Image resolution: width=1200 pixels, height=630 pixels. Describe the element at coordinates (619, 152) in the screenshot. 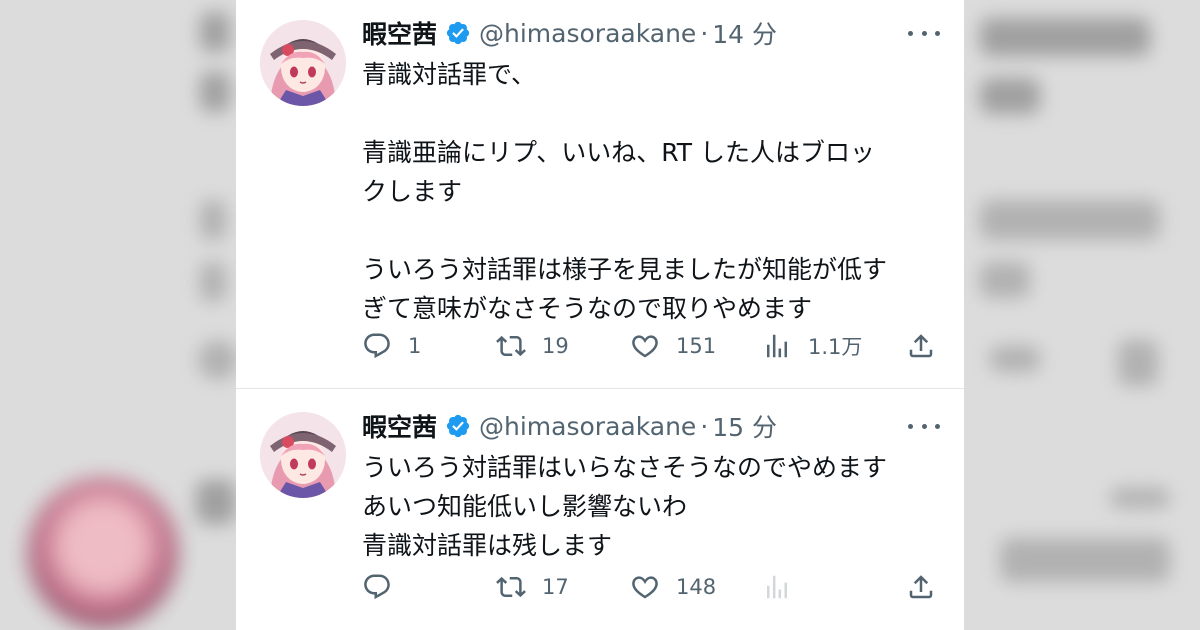

I see `tweet-line: 青識亜論にリプ、いいね、RT した人はブロッ` at that location.